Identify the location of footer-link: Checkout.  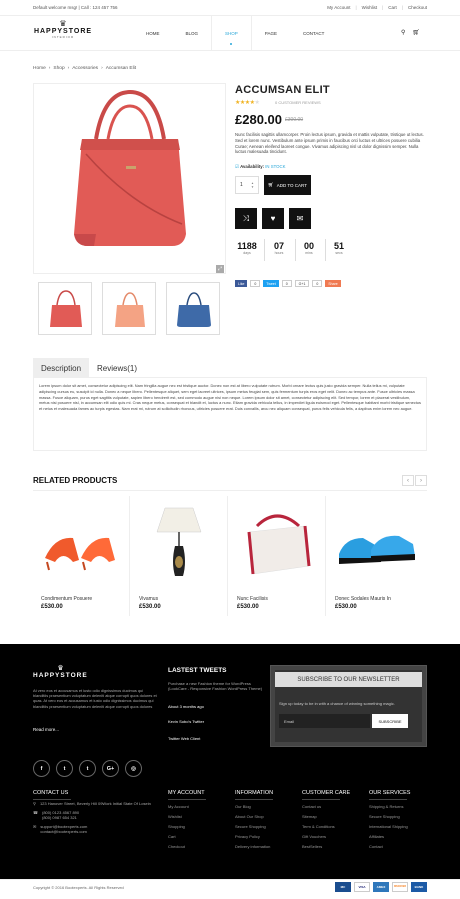
(178, 846).